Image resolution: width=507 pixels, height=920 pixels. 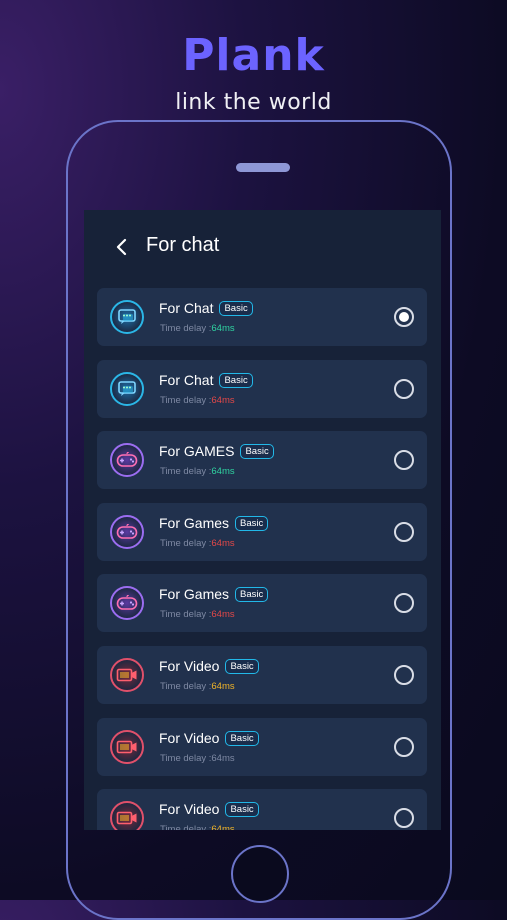 What do you see at coordinates (253, 102) in the screenshot?
I see `app-tagline: link the world` at bounding box center [253, 102].